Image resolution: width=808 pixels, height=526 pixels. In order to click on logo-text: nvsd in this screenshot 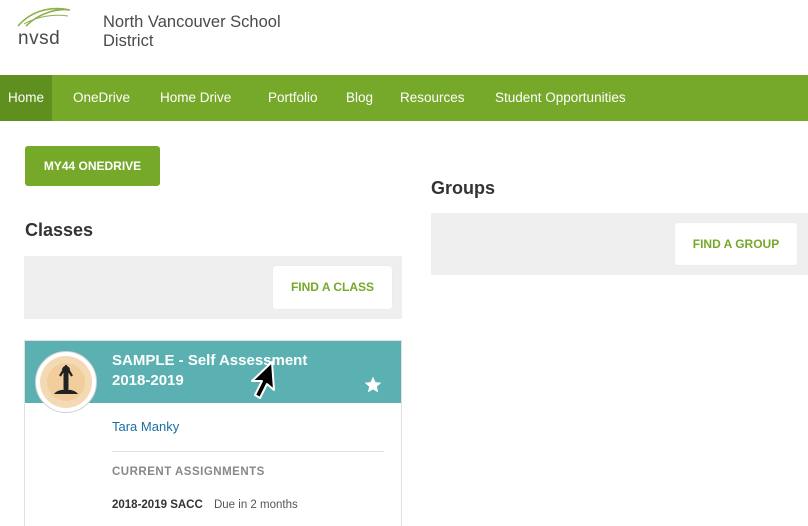, I will do `click(39, 38)`.